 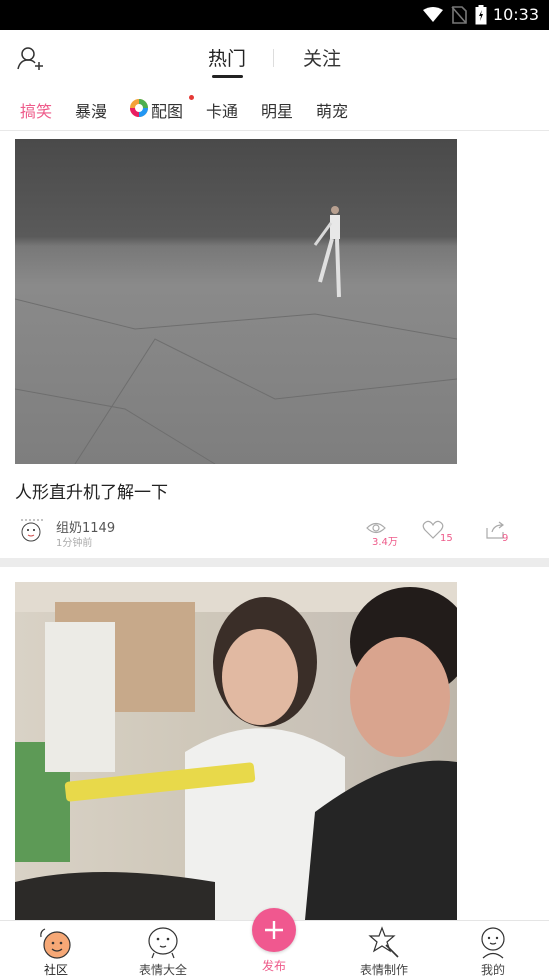 I want to click on color-wheel-icon, so click(x=139, y=108).